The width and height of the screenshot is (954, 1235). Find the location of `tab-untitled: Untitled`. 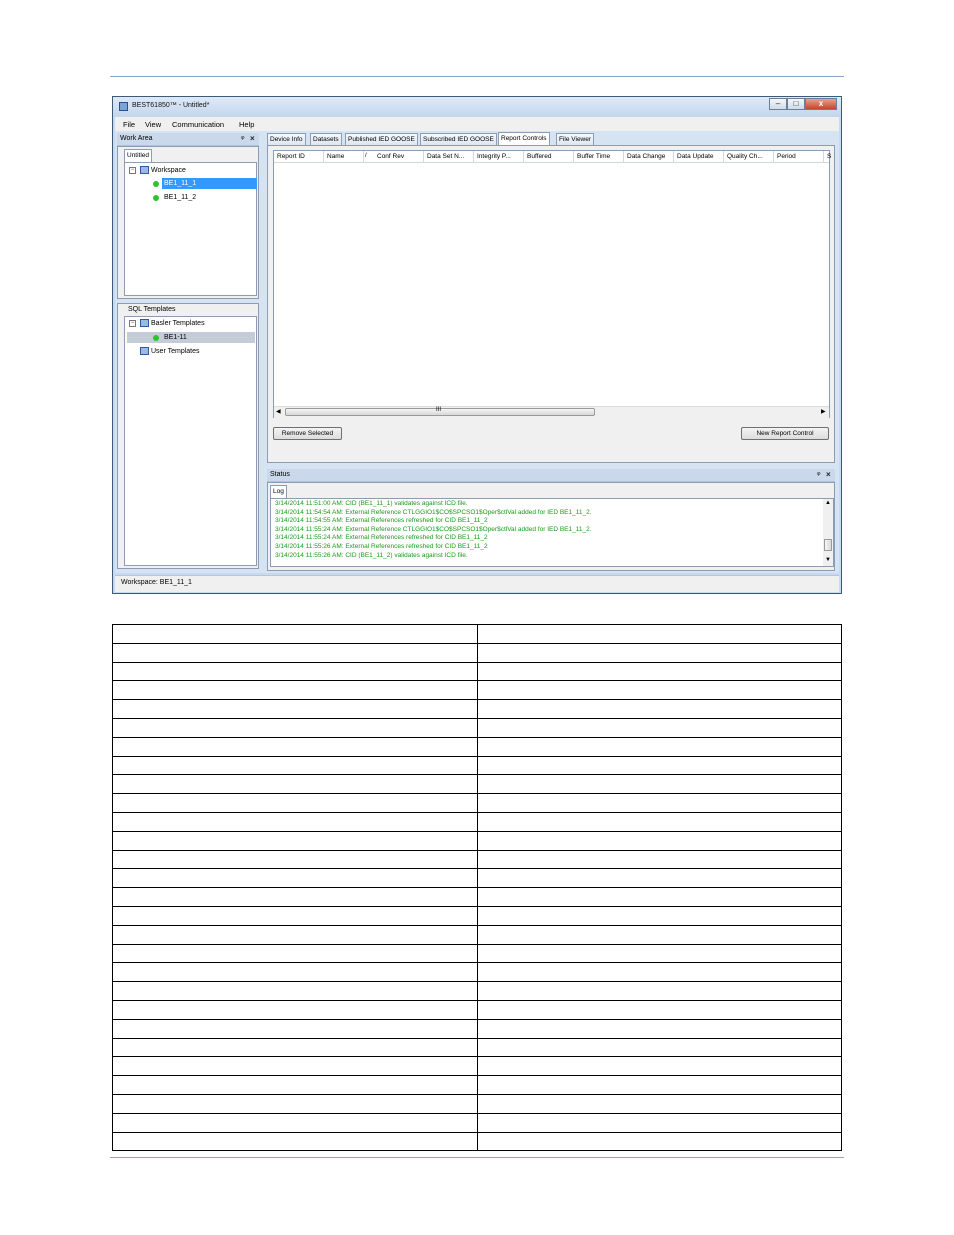

tab-untitled: Untitled is located at coordinates (138, 155).